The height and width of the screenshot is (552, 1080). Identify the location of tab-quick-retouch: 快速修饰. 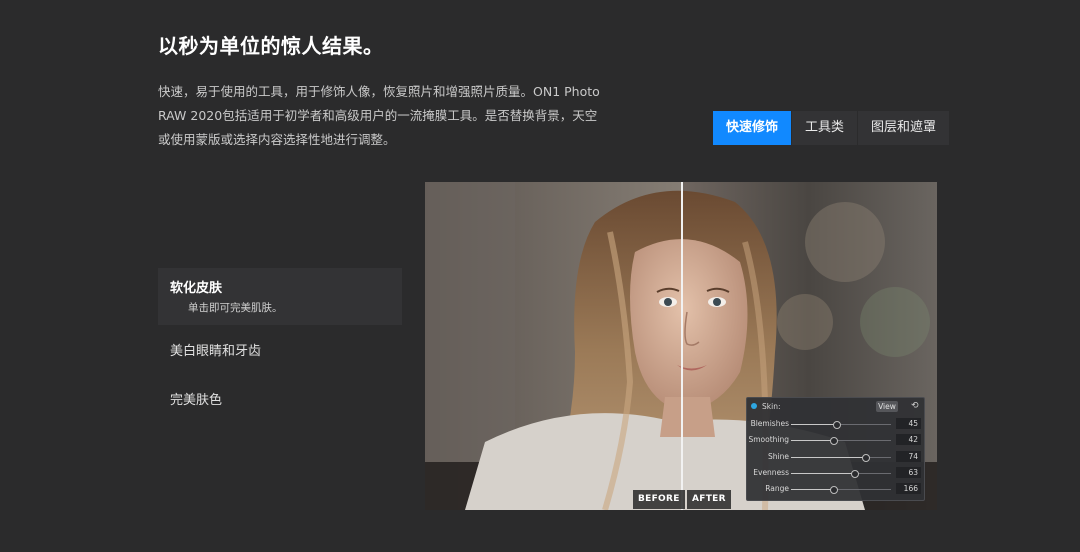
(753, 128).